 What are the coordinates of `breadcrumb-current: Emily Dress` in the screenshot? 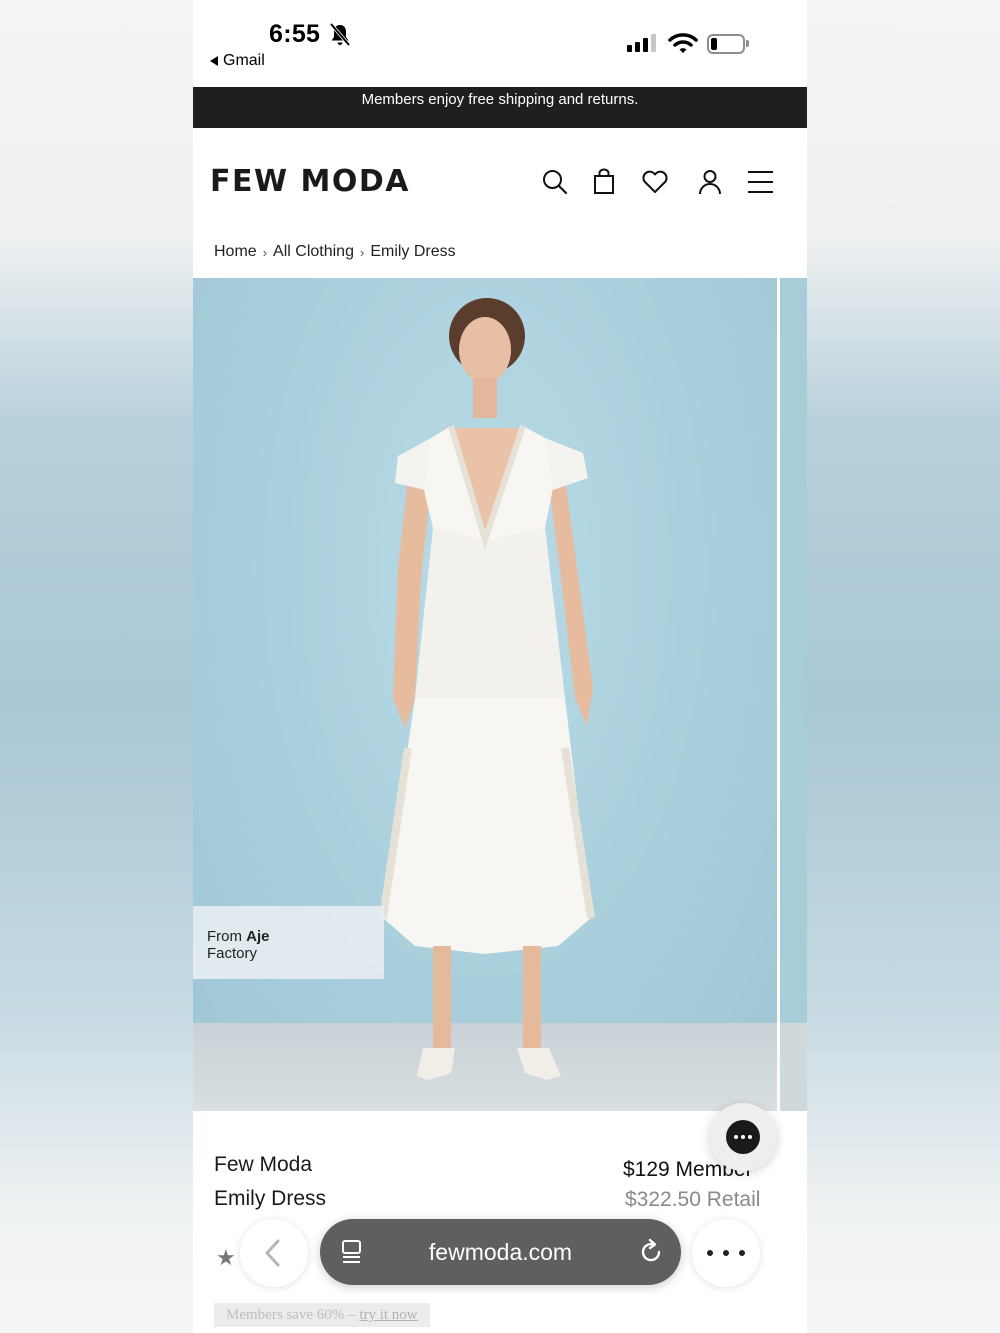 It's located at (413, 251).